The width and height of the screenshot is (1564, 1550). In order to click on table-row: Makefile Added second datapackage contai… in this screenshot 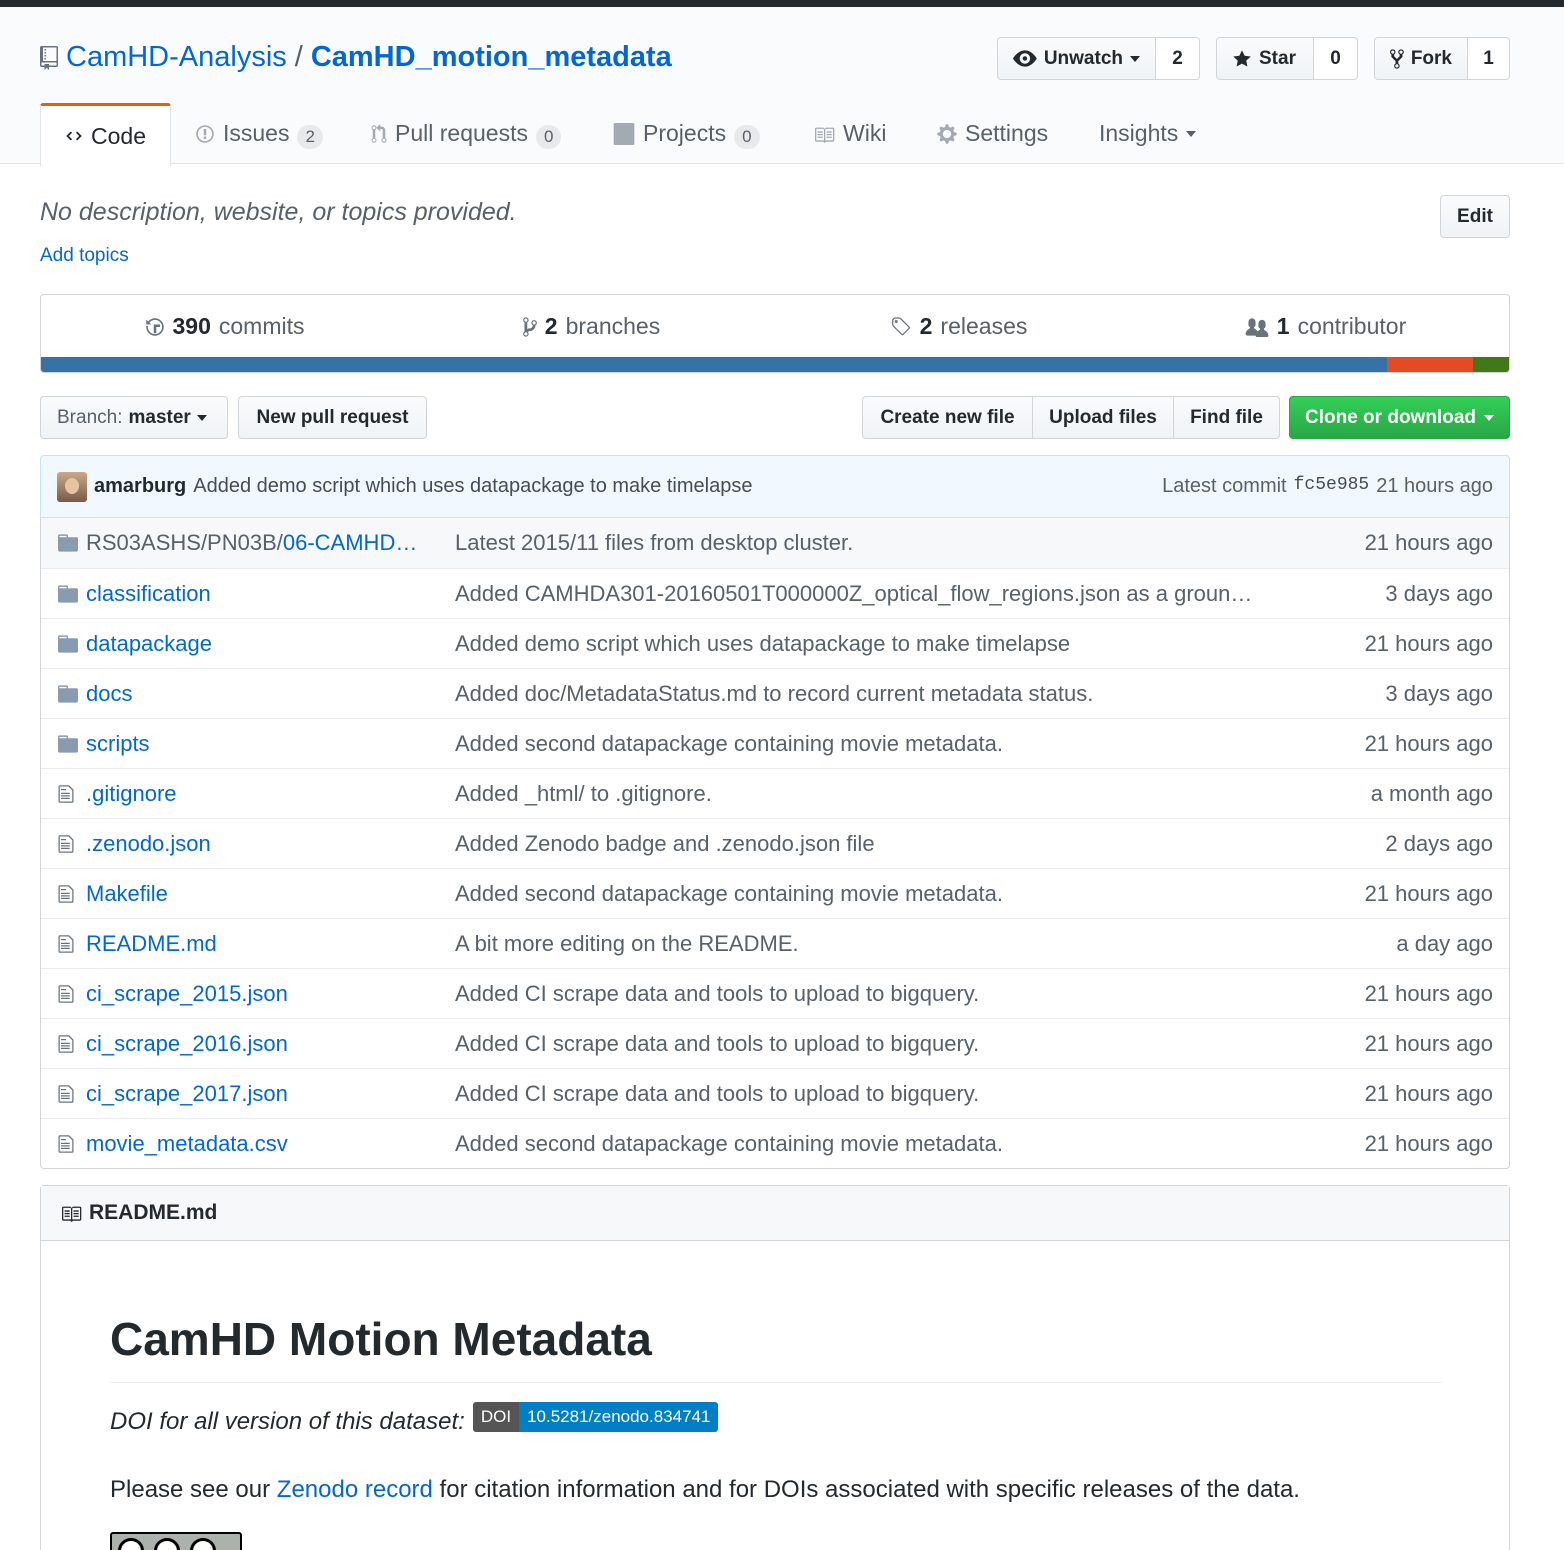, I will do `click(775, 893)`.